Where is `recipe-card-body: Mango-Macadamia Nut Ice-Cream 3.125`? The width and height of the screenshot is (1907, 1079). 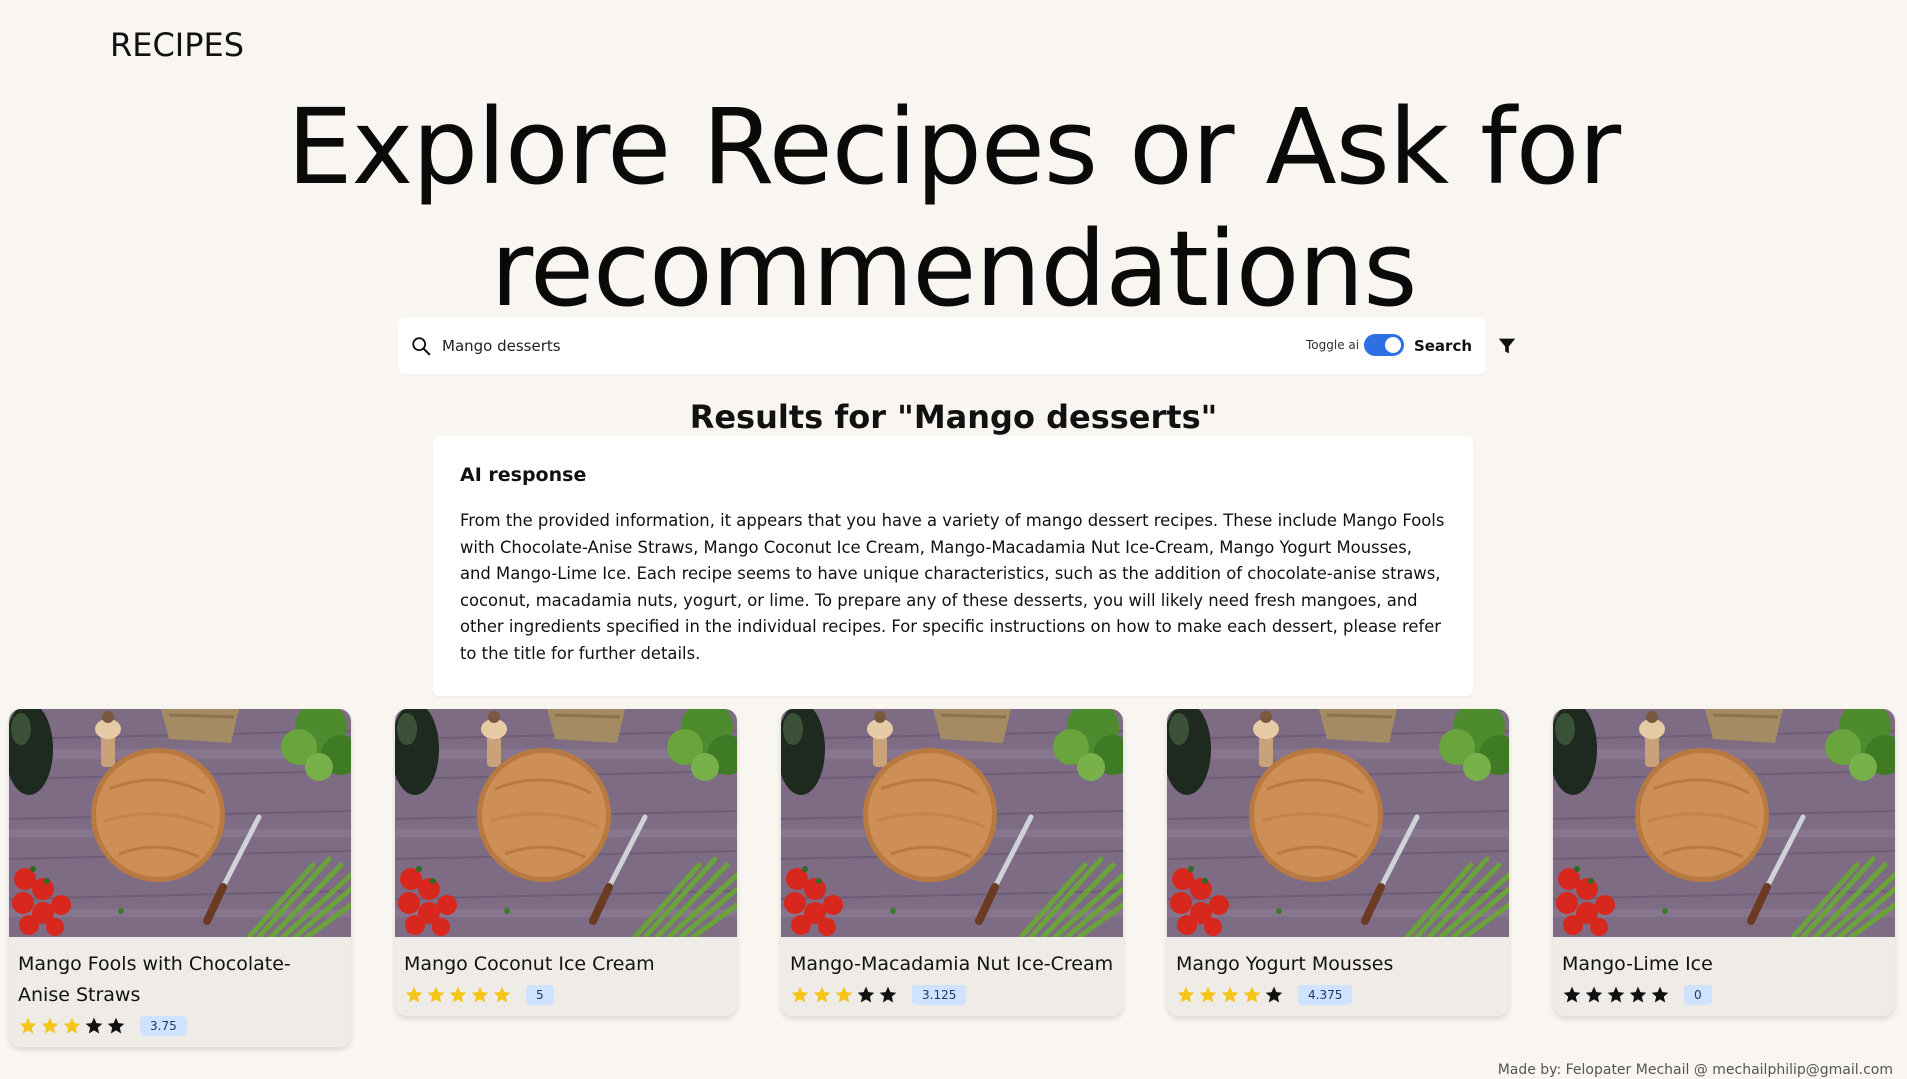
recipe-card-body: Mango-Macadamia Nut Ice-Cream 3.125 is located at coordinates (952, 976).